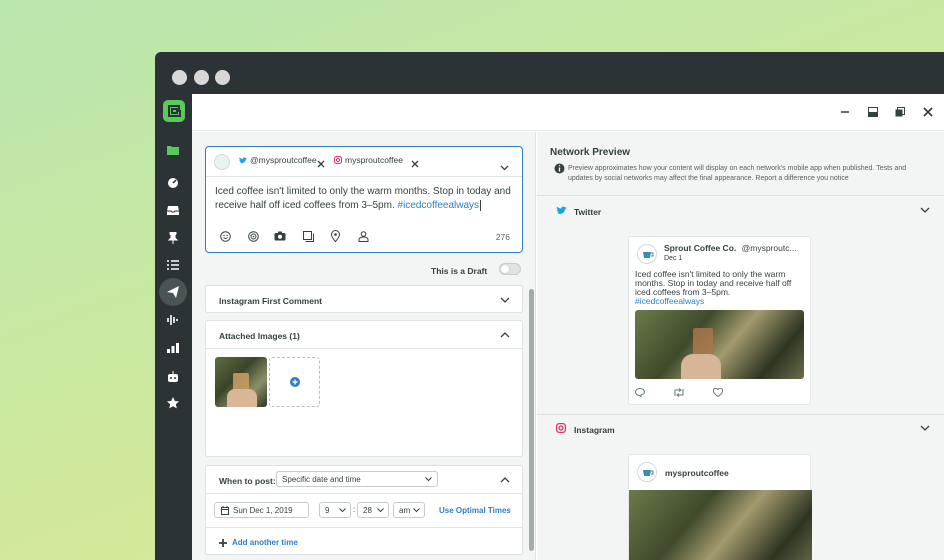 The width and height of the screenshot is (944, 560). I want to click on network-preview-title: Network Preview, so click(590, 152).